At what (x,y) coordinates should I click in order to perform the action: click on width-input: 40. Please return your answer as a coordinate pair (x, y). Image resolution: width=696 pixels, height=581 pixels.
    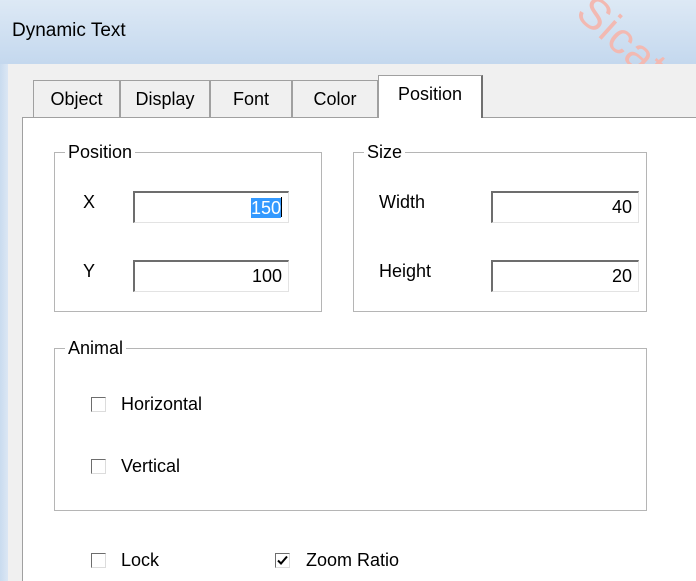
    Looking at the image, I should click on (565, 207).